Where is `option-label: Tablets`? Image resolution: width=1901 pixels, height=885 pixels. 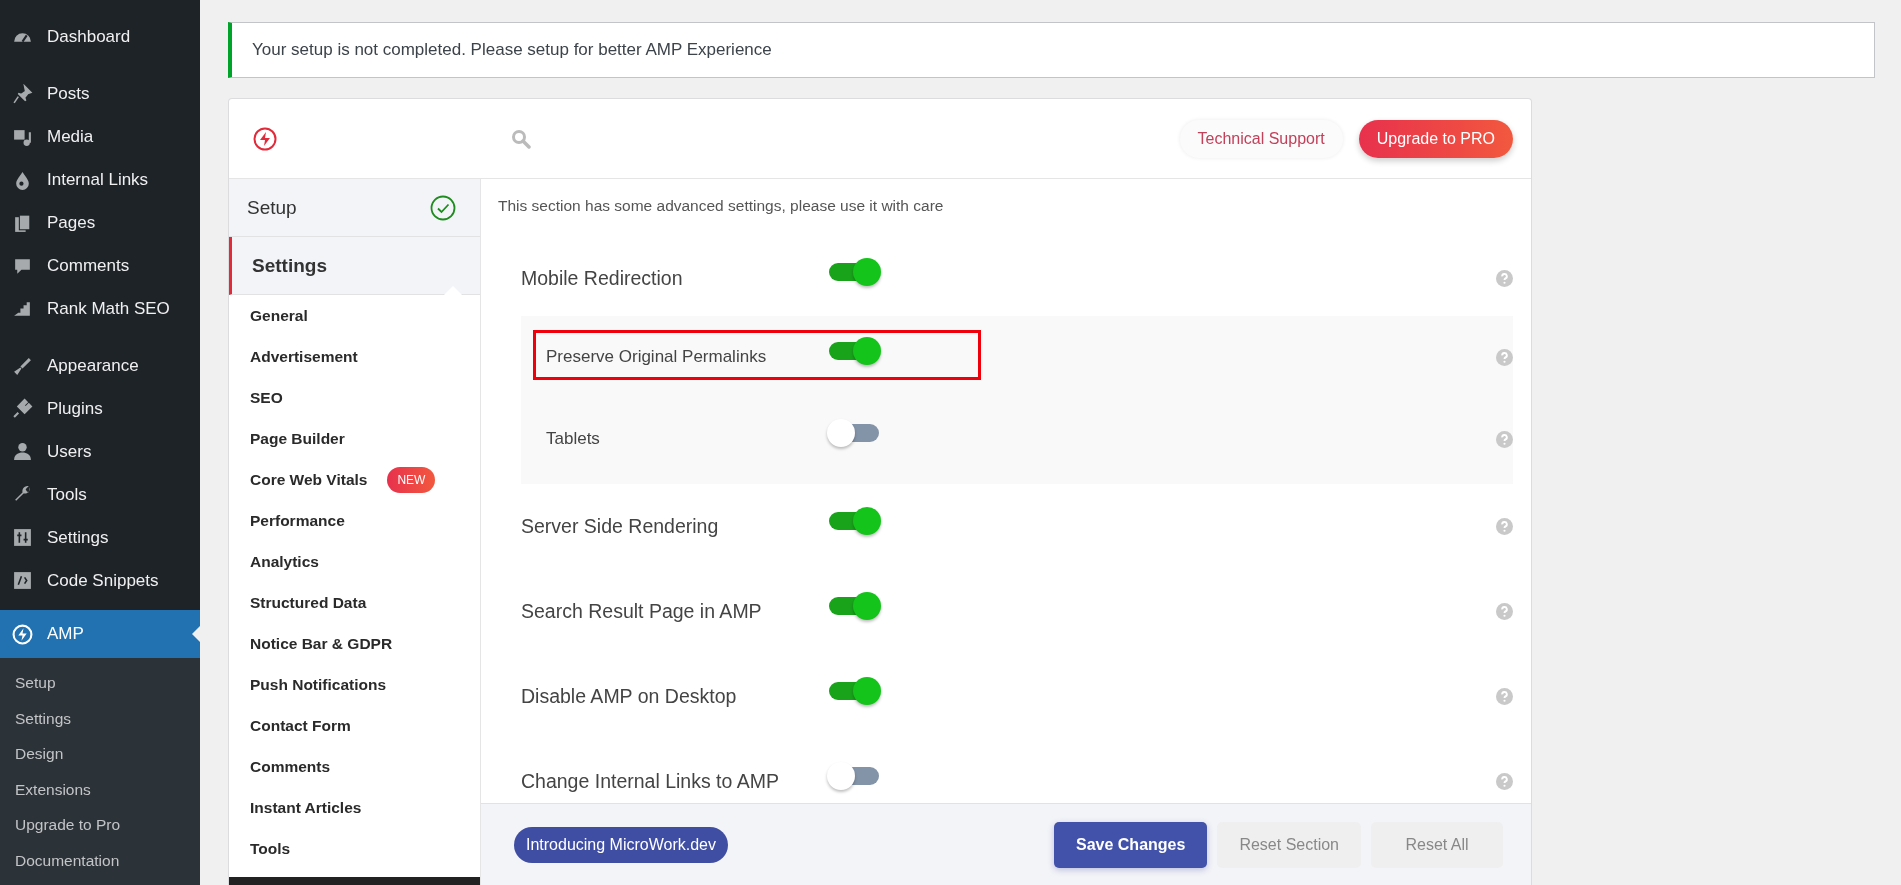 option-label: Tablets is located at coordinates (573, 439).